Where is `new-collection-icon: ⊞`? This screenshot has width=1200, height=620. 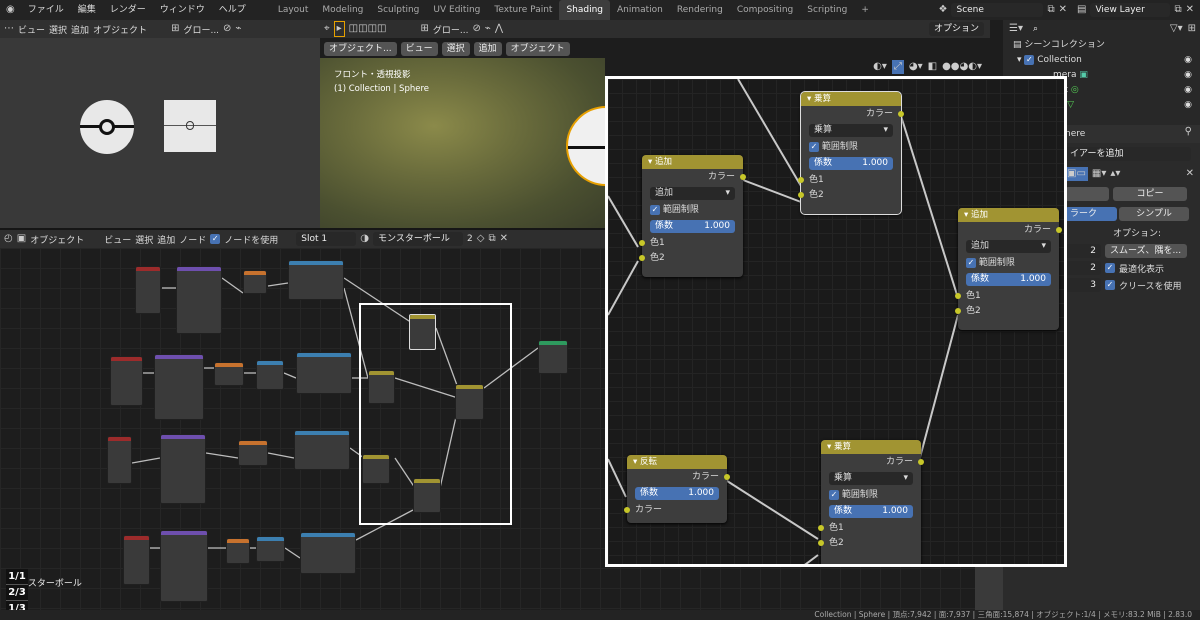 new-collection-icon: ⊞ is located at coordinates (1192, 29).